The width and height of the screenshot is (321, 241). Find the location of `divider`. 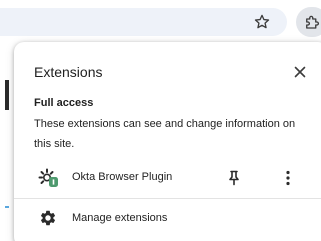

divider is located at coordinates (167, 198).